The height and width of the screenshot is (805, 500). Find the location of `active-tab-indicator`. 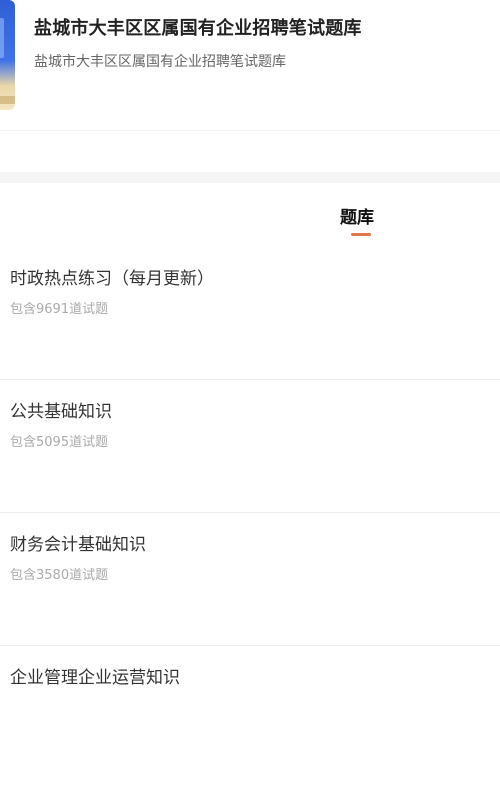

active-tab-indicator is located at coordinates (361, 234).